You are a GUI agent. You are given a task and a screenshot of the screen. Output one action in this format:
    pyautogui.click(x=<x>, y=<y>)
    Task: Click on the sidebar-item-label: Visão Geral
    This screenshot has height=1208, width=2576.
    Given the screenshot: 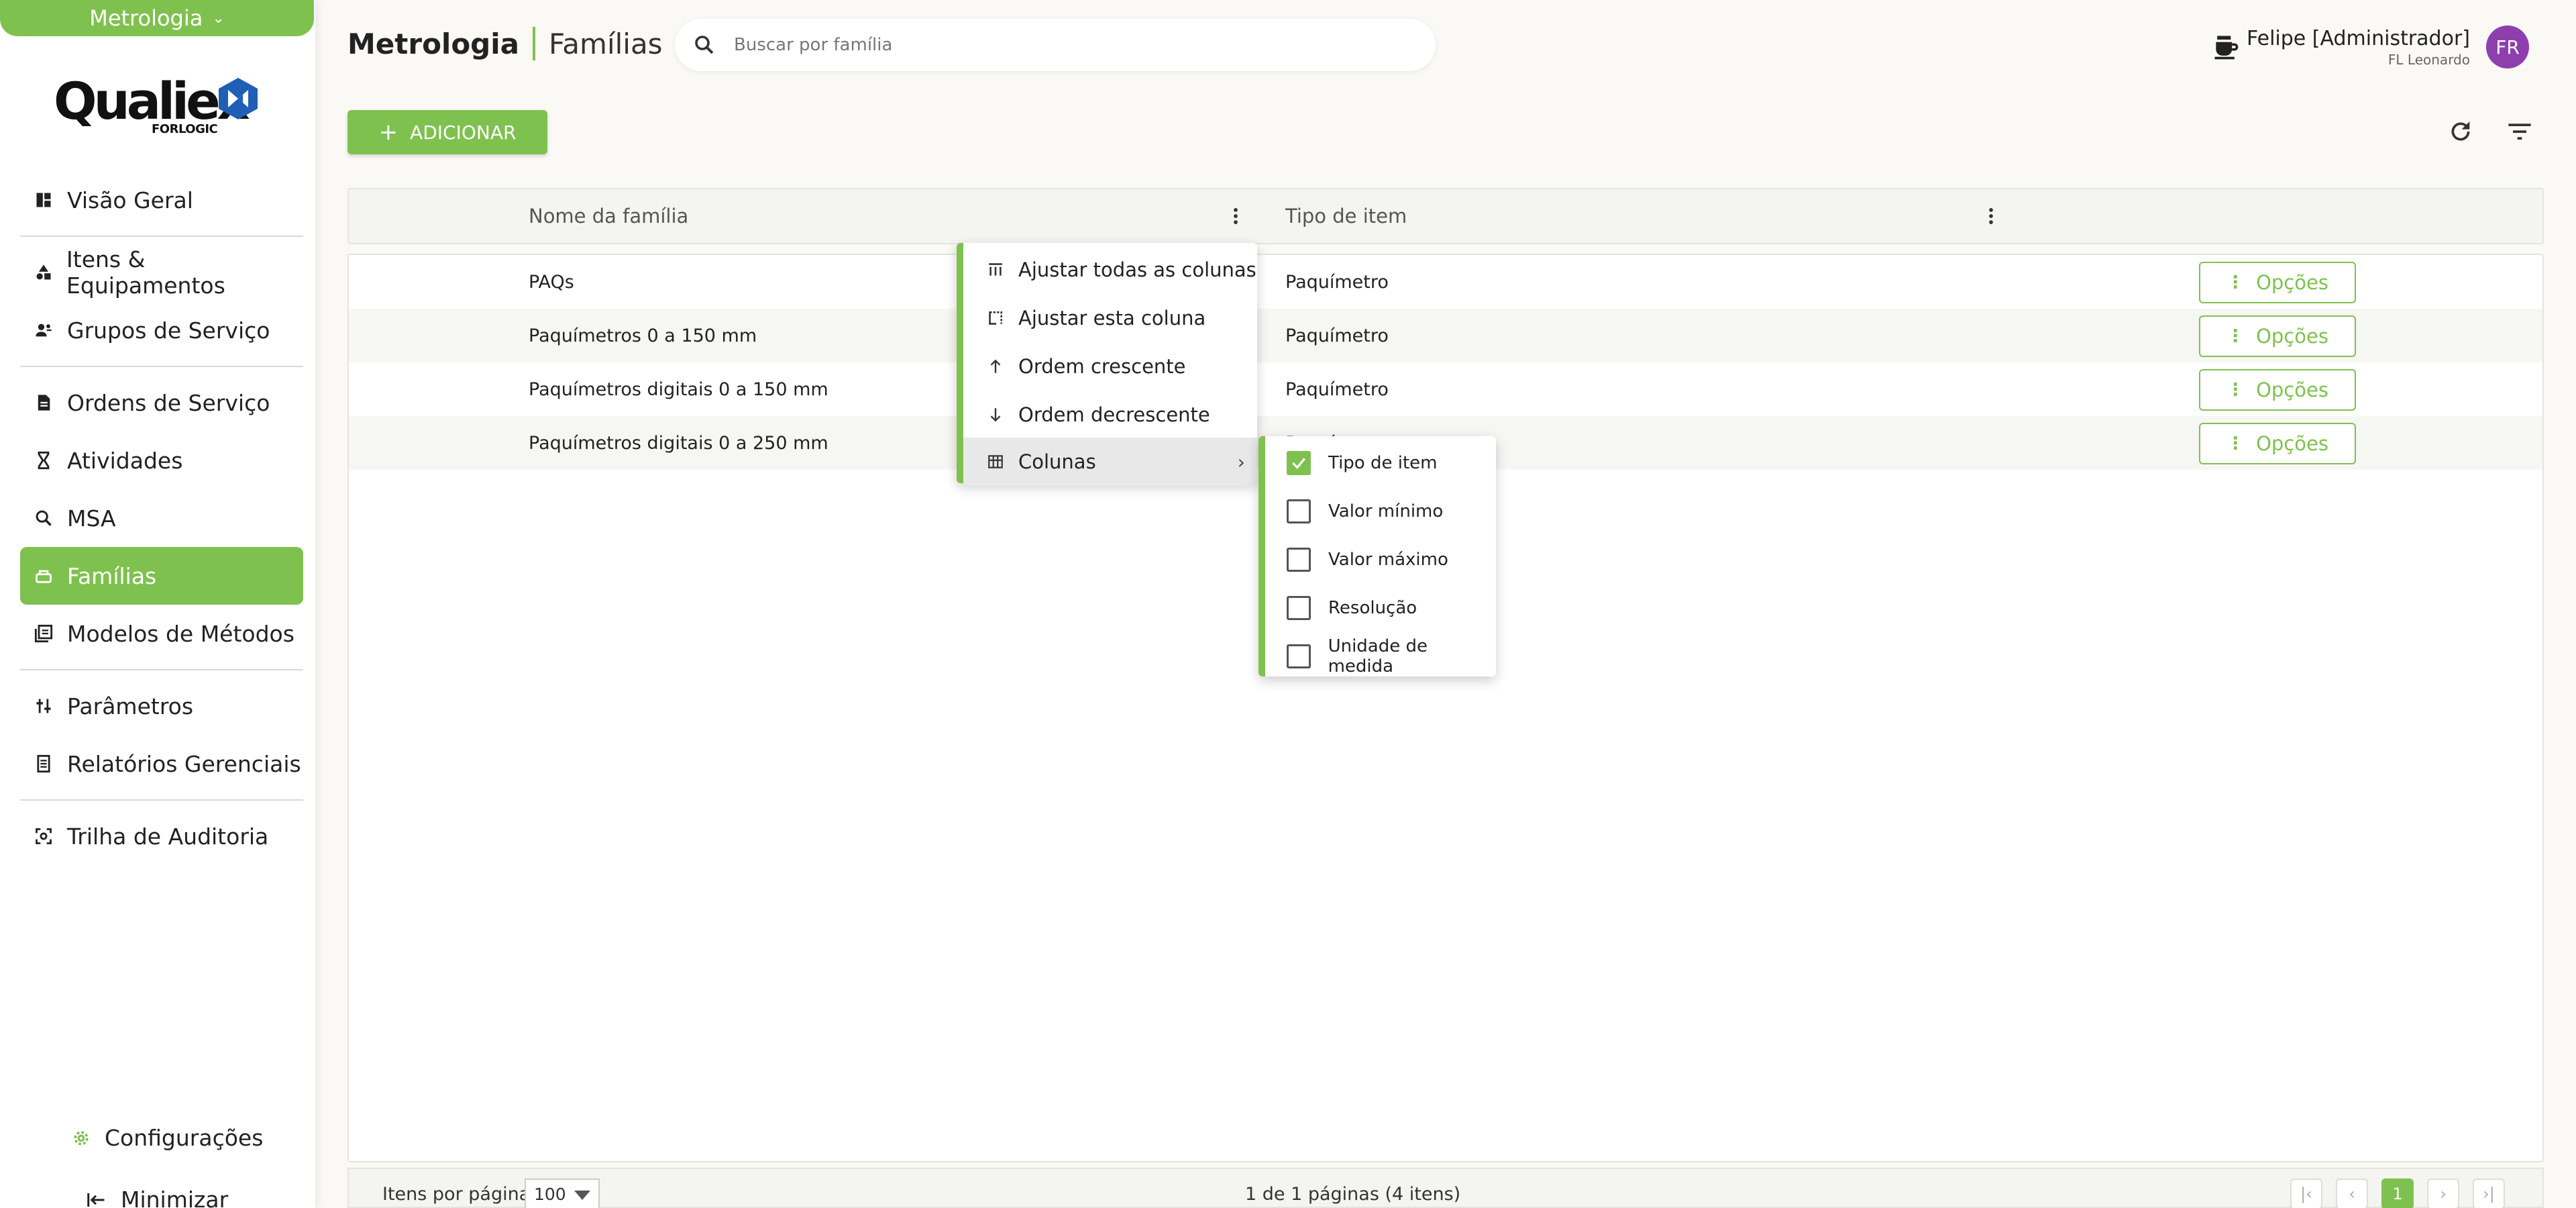 What is the action you would take?
    pyautogui.click(x=130, y=200)
    